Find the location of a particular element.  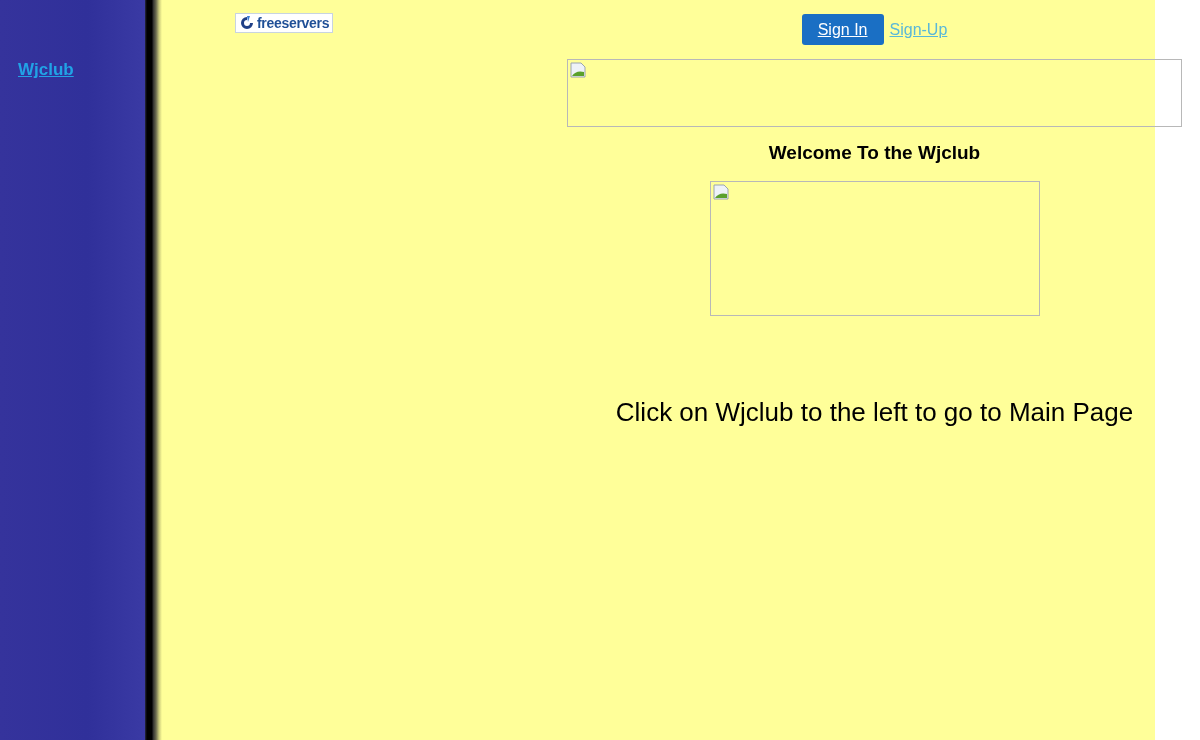

swirl-icon is located at coordinates (247, 23).